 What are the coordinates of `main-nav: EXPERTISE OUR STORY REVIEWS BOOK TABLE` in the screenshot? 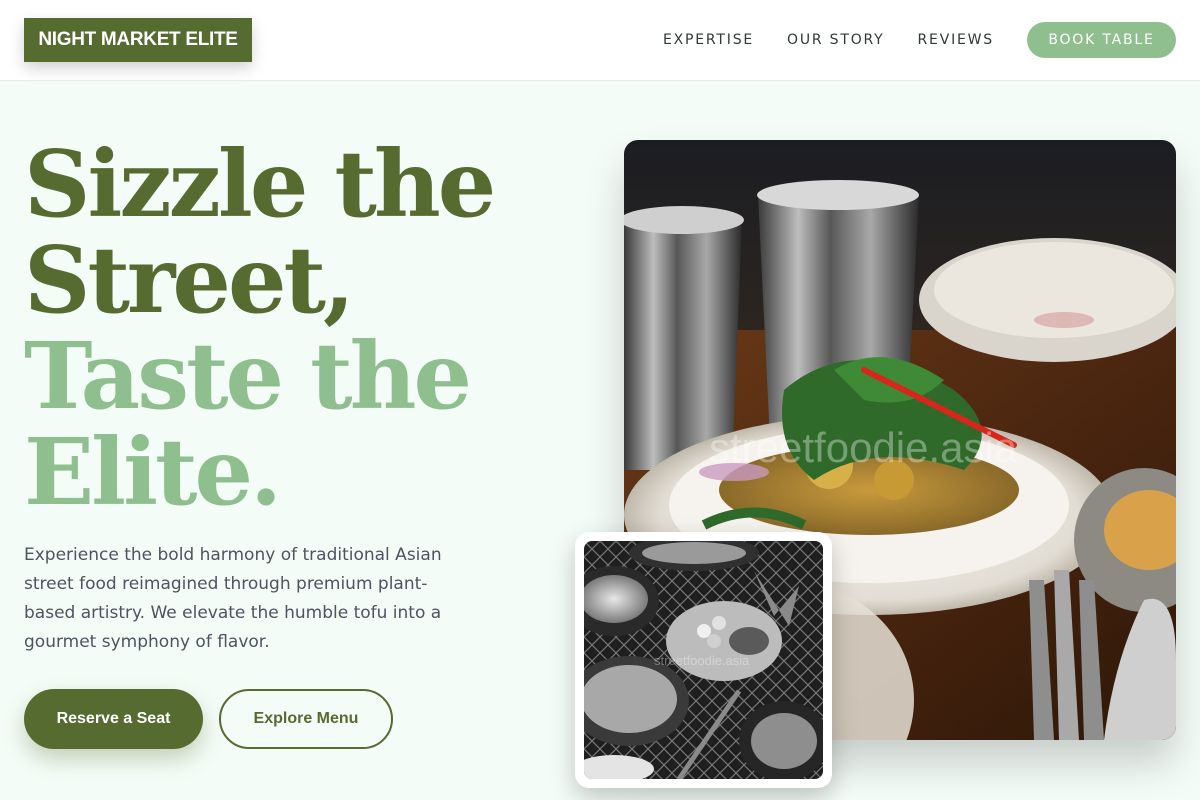 It's located at (919, 40).